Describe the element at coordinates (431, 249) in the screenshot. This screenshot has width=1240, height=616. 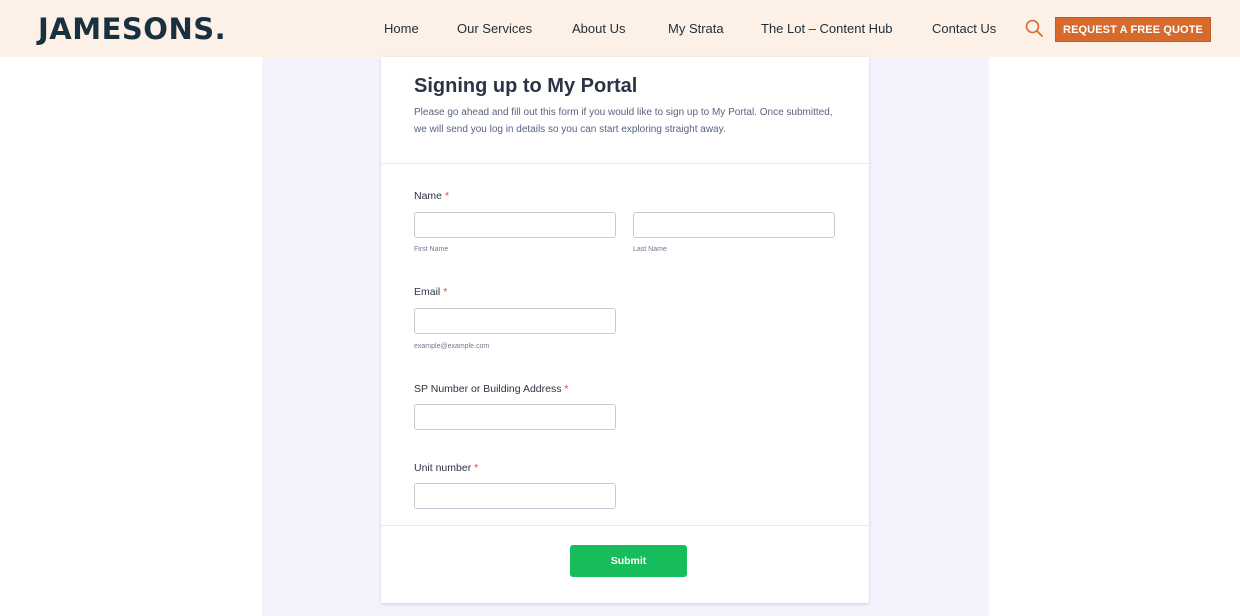
I see `first-name-sublabel: First Name` at that location.